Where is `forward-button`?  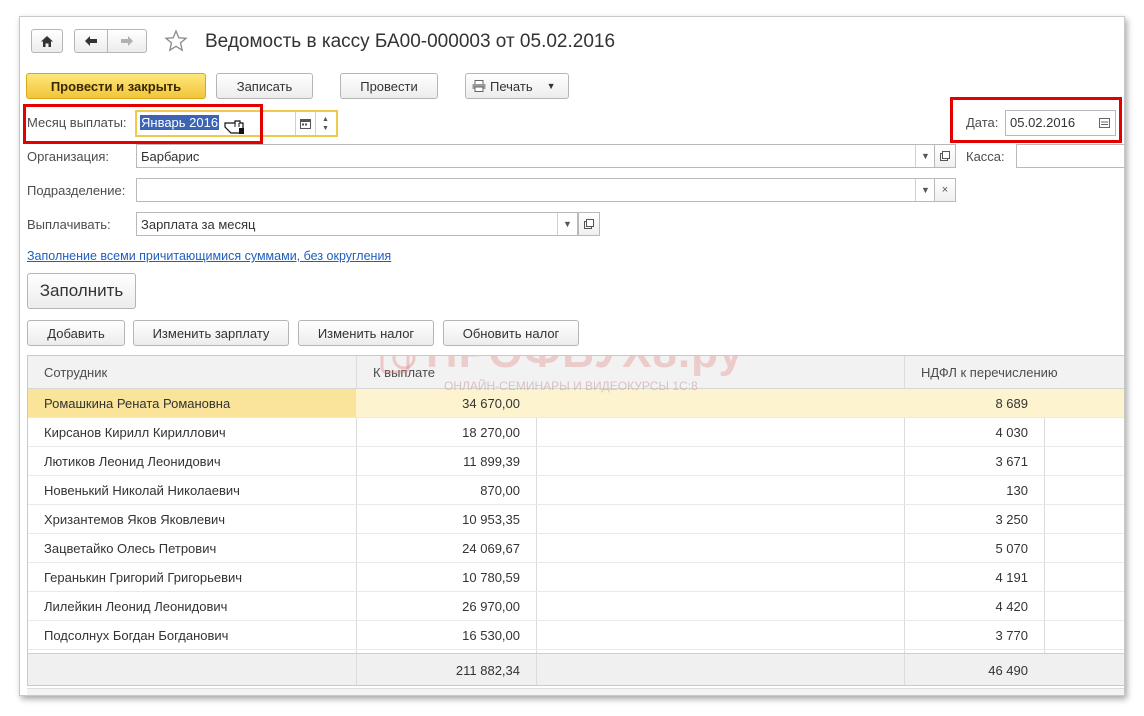
forward-button is located at coordinates (127, 41).